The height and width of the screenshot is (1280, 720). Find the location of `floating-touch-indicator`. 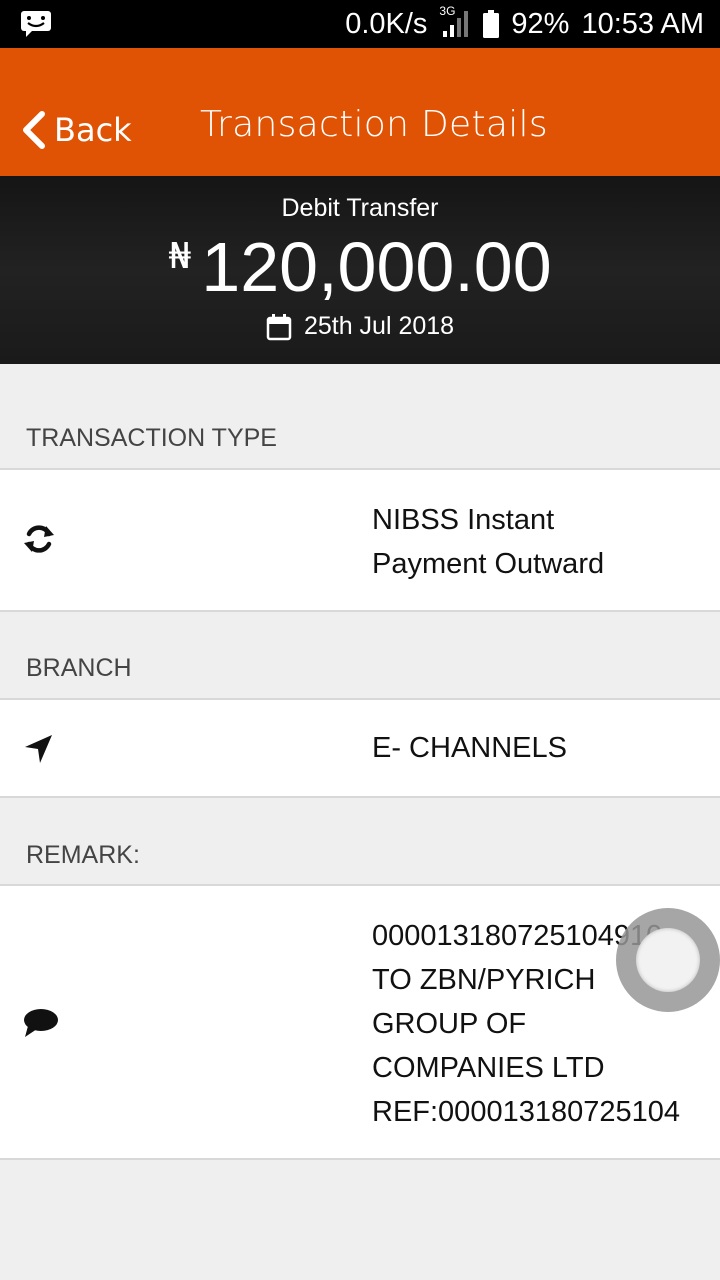

floating-touch-indicator is located at coordinates (668, 960).